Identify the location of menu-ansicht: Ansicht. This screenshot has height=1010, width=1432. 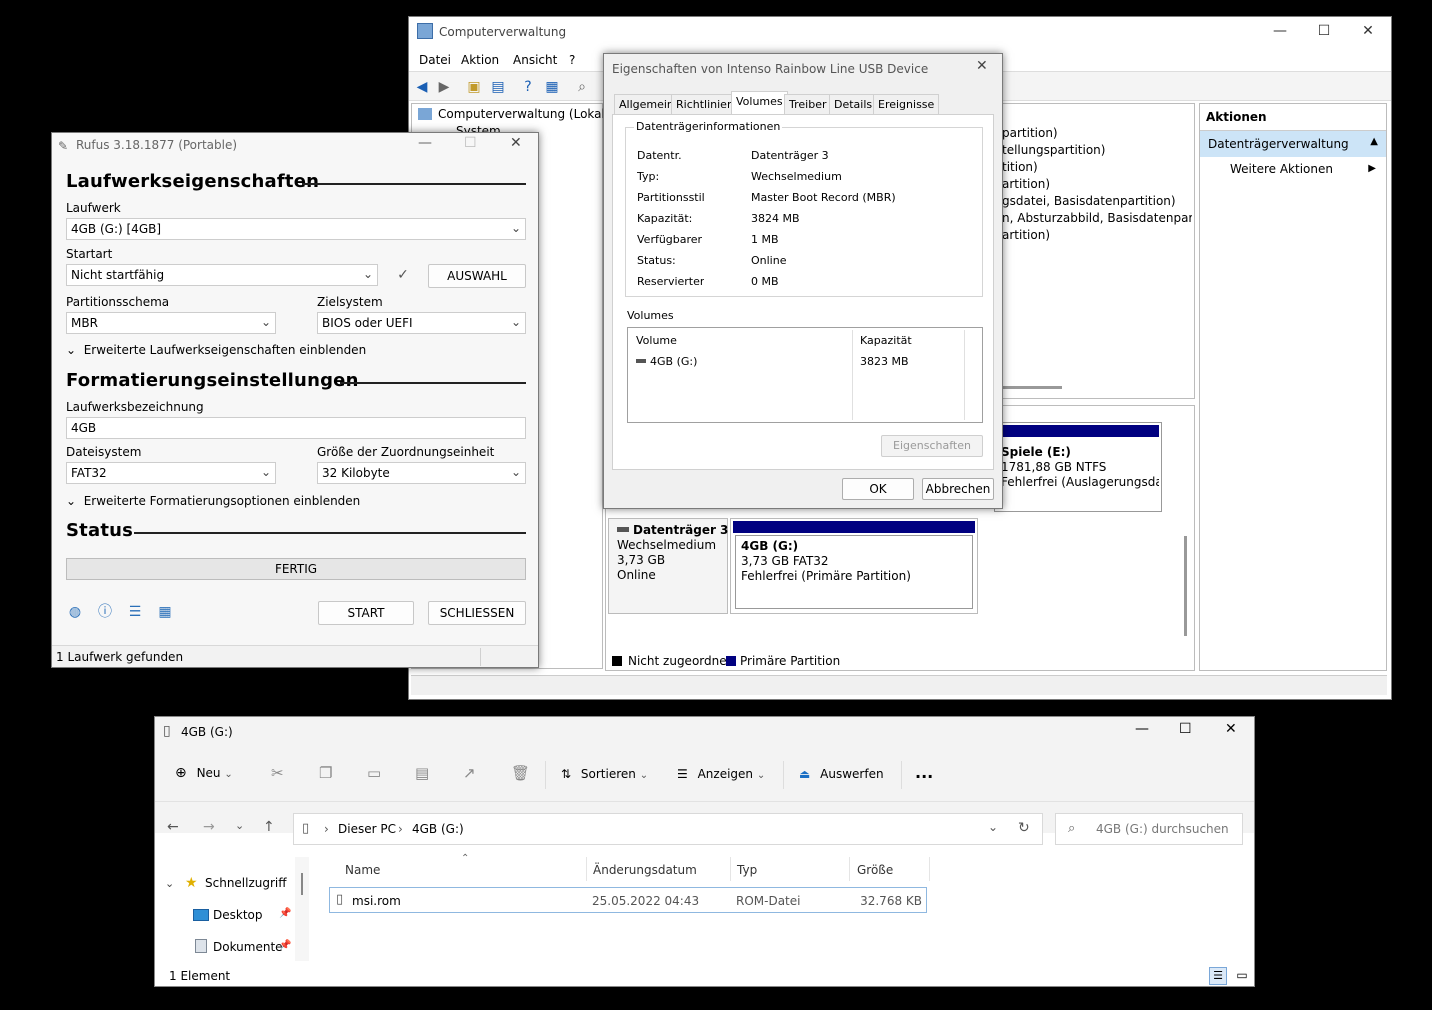
(535, 60).